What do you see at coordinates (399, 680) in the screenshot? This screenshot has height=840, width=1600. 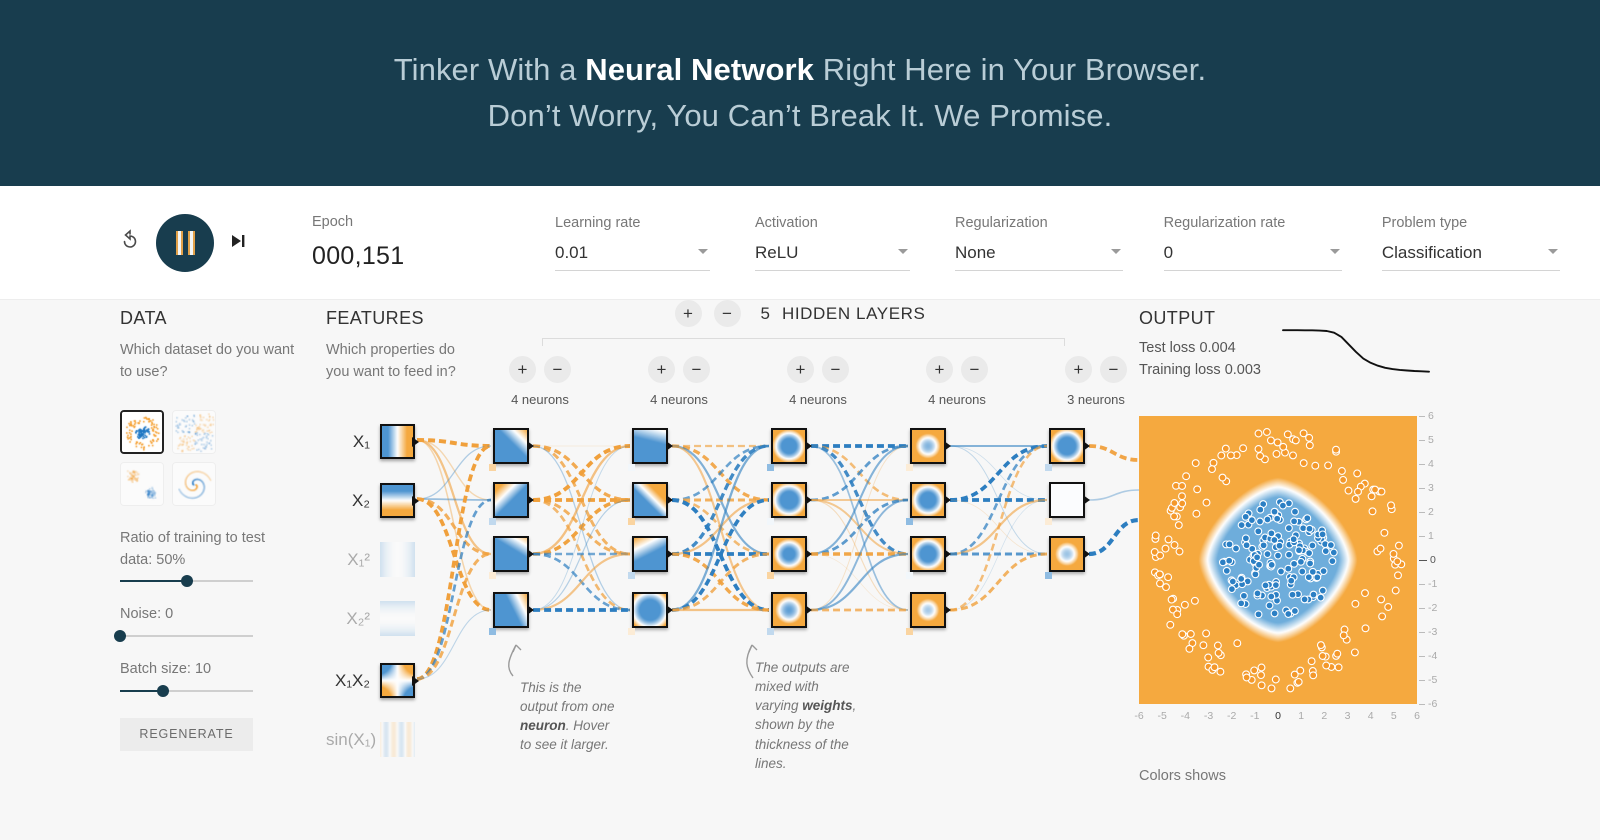 I see `feature-node-x1x2` at bounding box center [399, 680].